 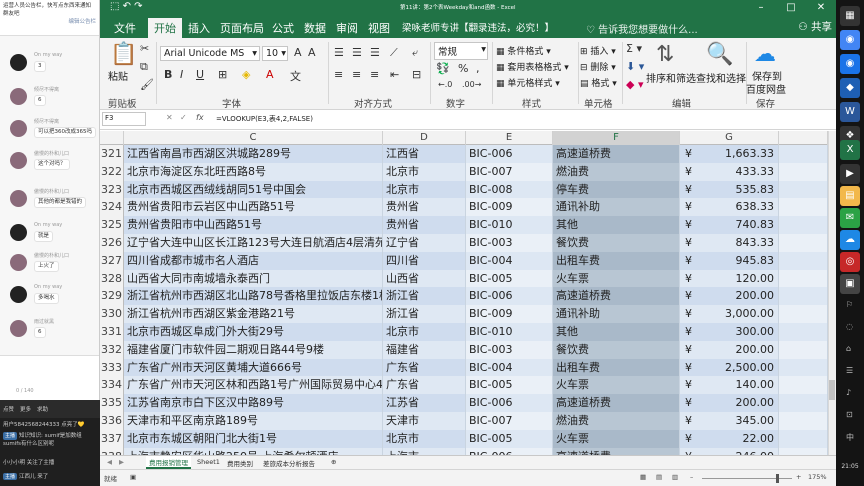 I want to click on expense-type-cell: 通讯补助, so click(x=616, y=314).